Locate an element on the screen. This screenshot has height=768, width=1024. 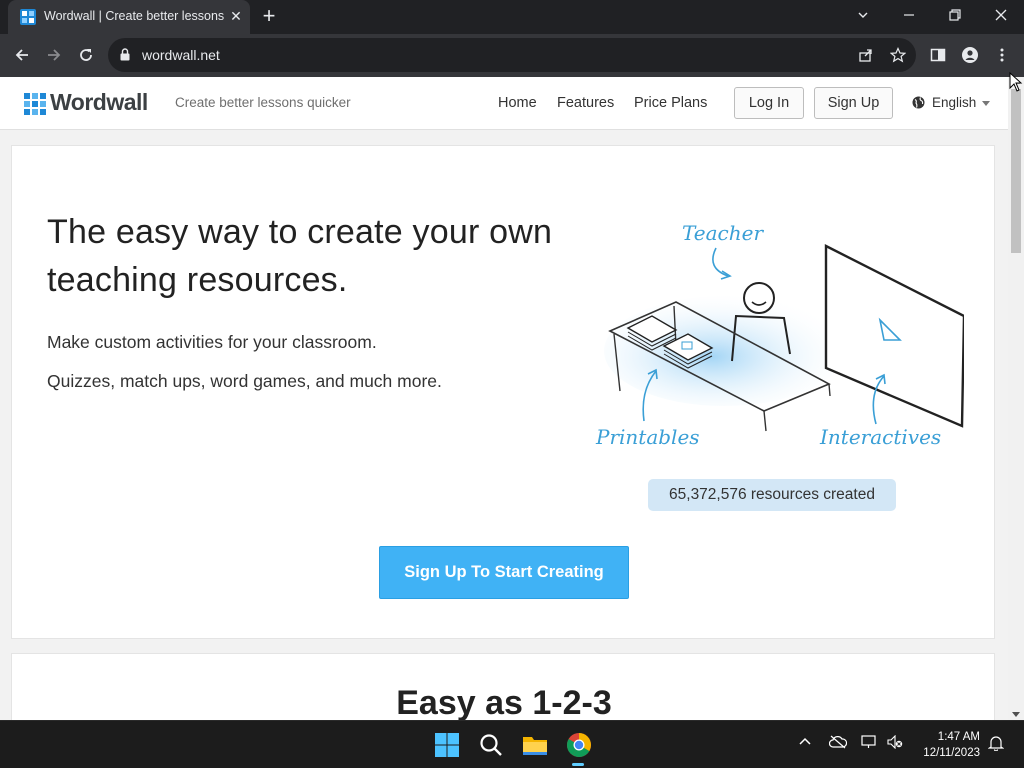
page-scrollbar is located at coordinates (1016, 398).